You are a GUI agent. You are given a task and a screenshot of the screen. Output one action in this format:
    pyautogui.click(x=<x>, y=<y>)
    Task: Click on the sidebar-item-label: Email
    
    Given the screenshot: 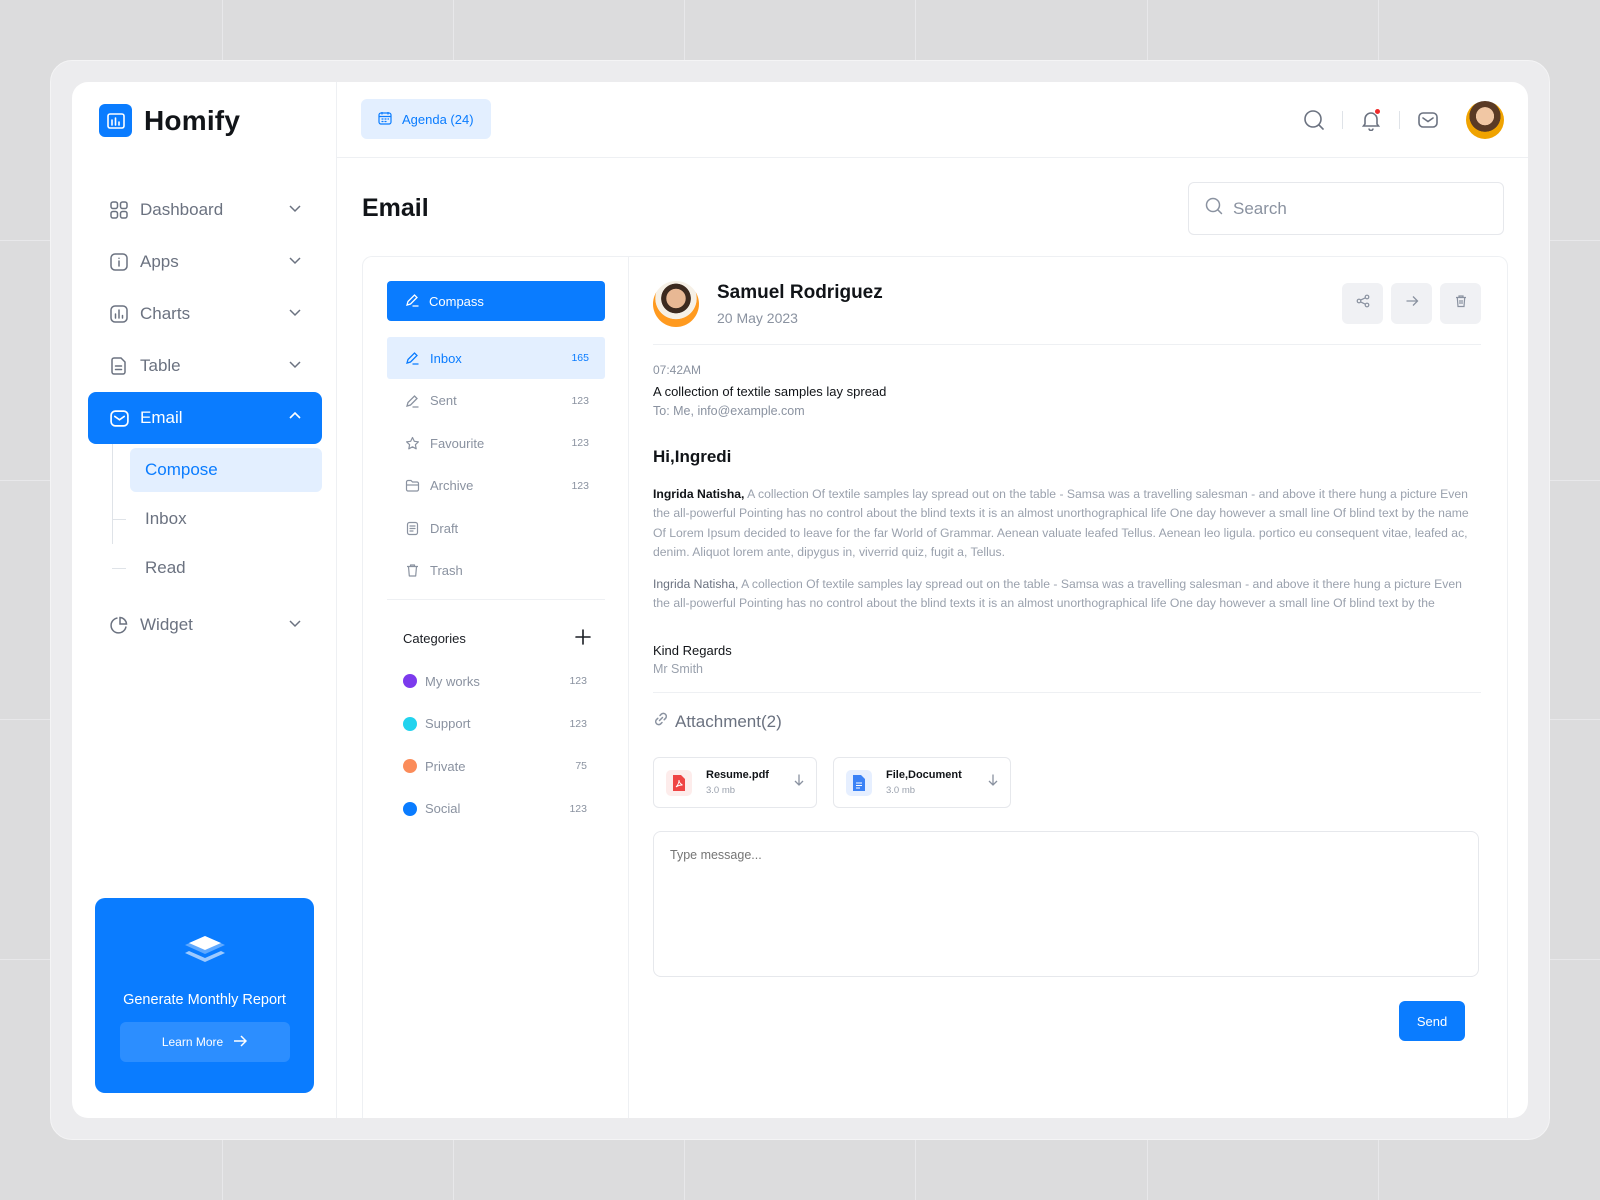 What is the action you would take?
    pyautogui.click(x=161, y=417)
    